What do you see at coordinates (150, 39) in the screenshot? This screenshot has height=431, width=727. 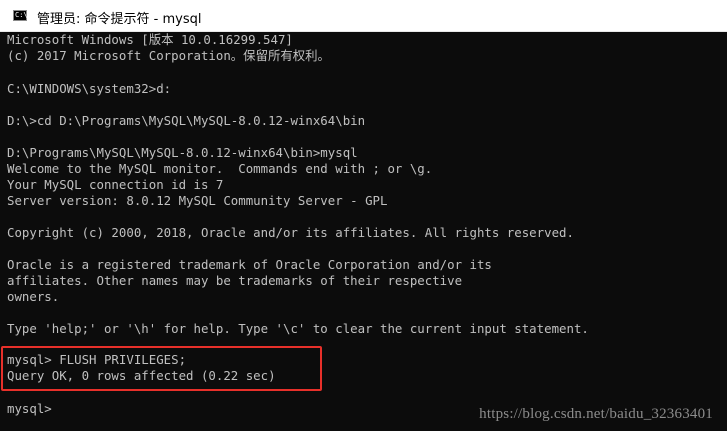 I see `console-line: Microsoft Windows [版本 10.0.16299.547]` at bounding box center [150, 39].